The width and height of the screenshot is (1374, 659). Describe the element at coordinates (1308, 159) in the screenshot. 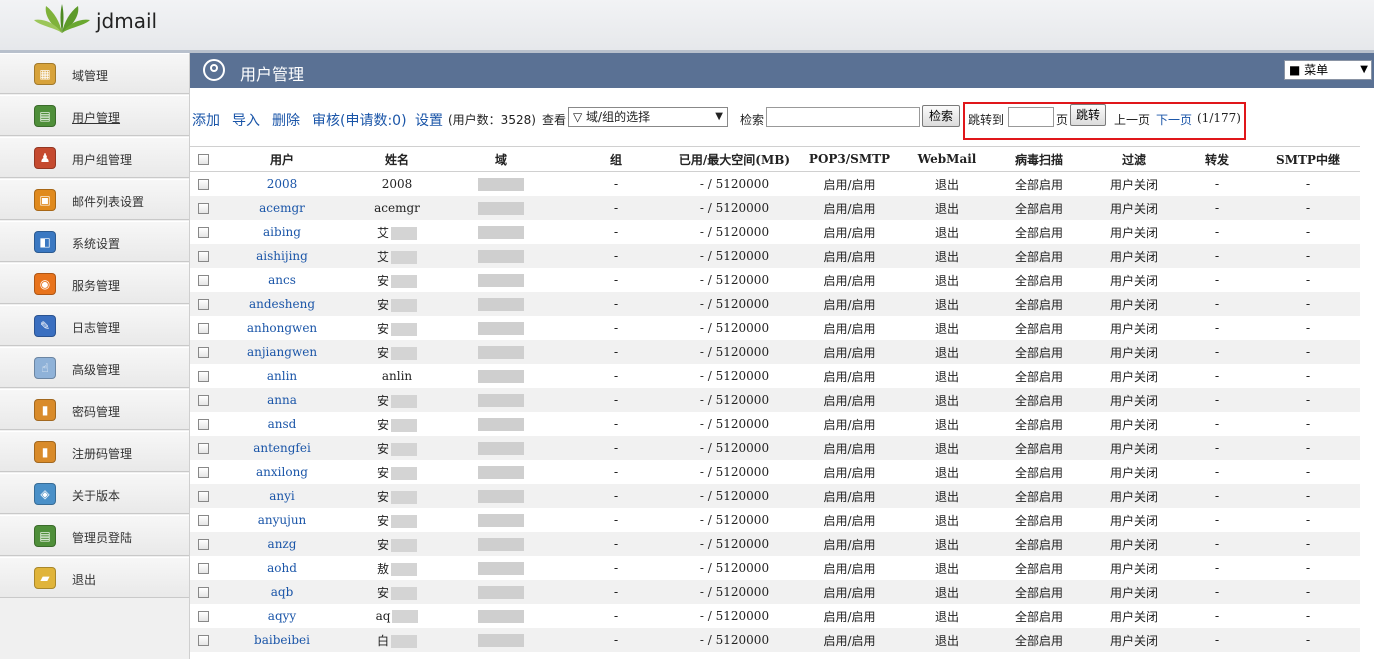

I see `col-header-relay: SMTP中继` at that location.